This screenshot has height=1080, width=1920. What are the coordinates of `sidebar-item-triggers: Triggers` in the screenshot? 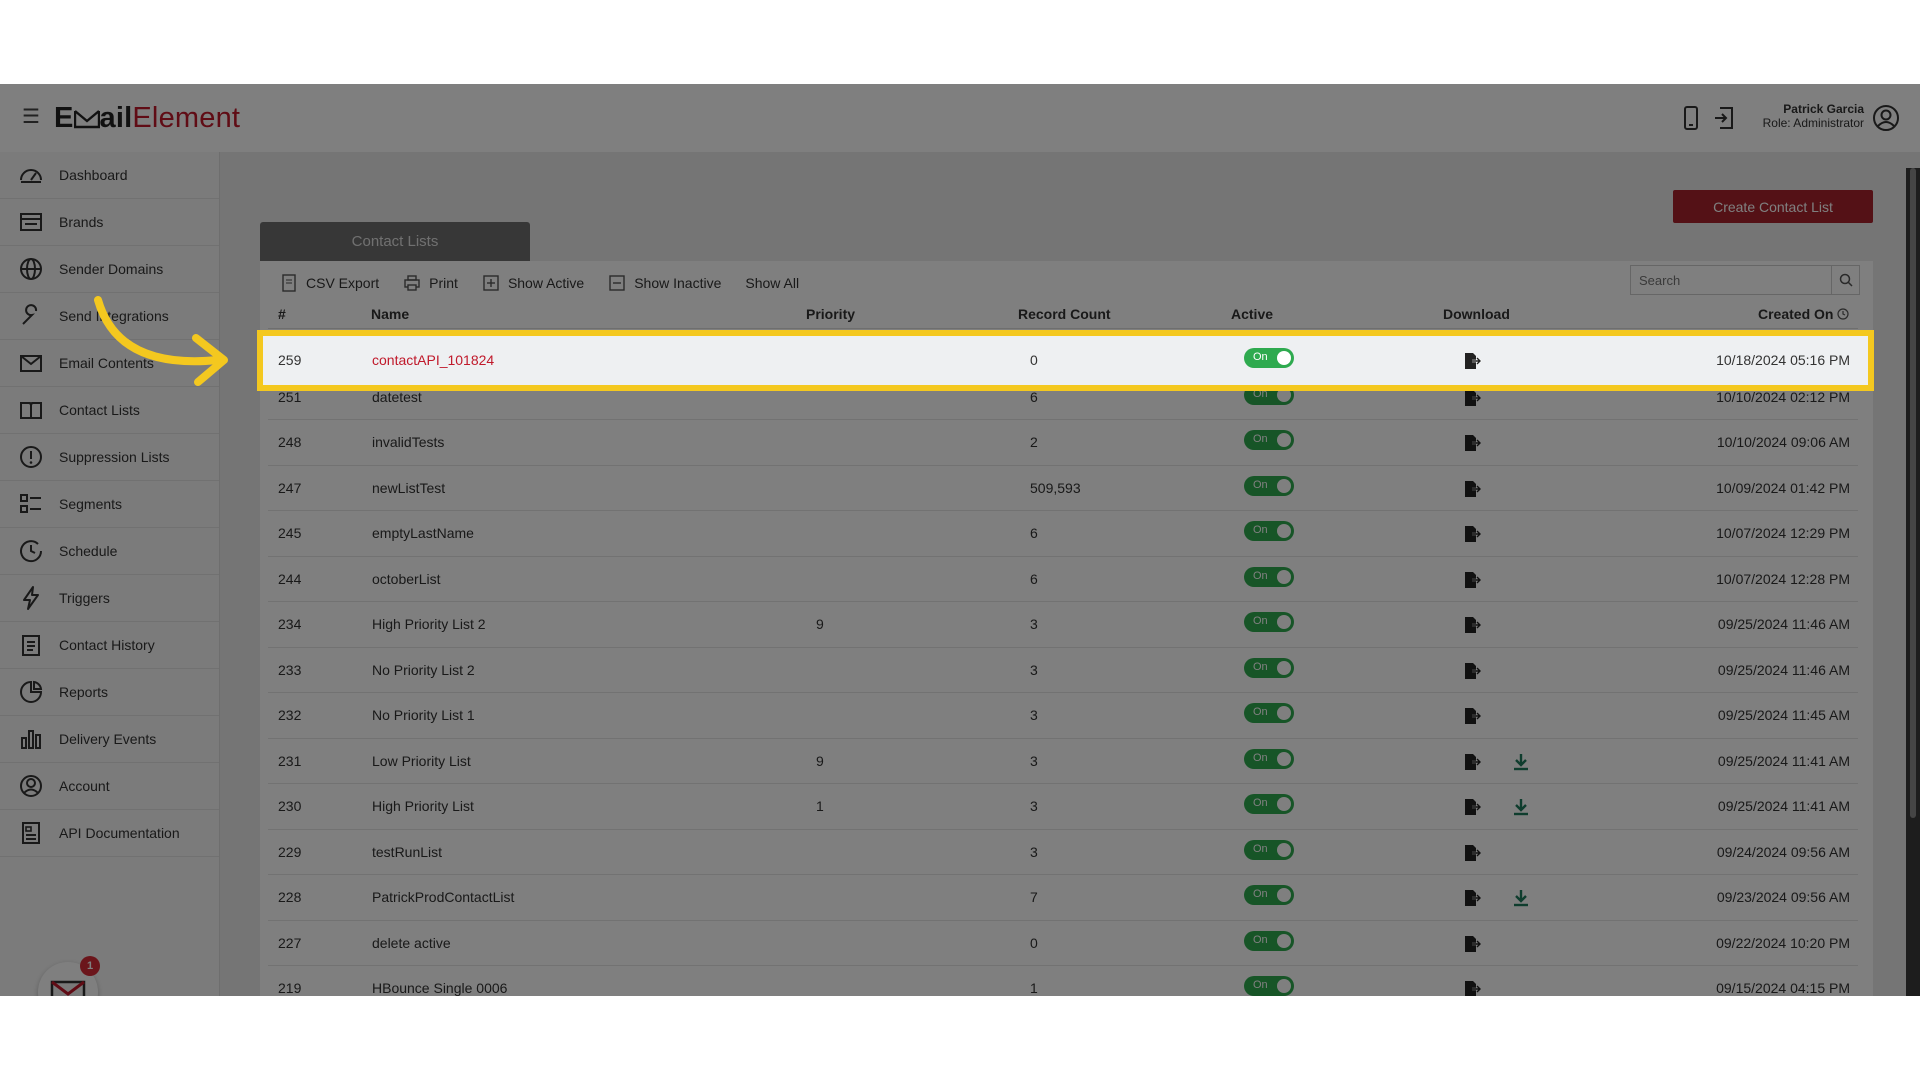 It's located at (109, 598).